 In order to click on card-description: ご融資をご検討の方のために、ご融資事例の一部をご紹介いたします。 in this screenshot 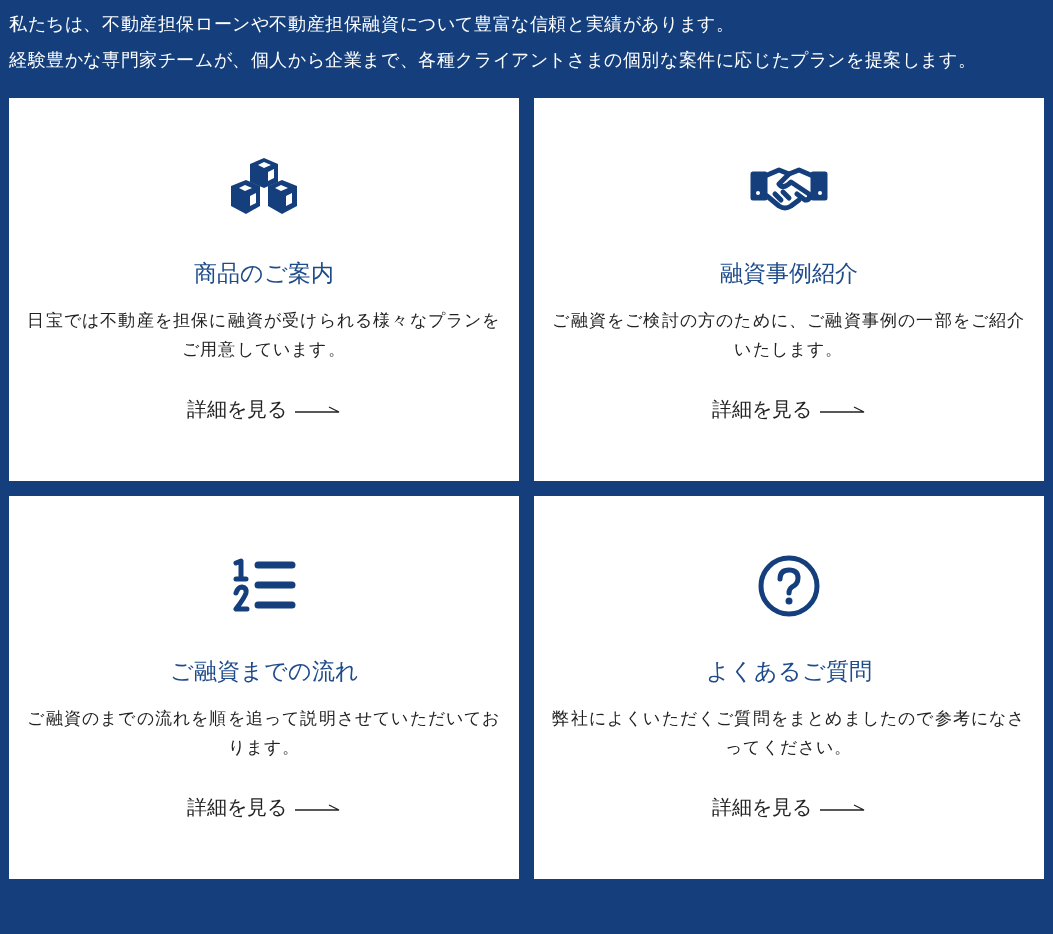, I will do `click(789, 335)`.